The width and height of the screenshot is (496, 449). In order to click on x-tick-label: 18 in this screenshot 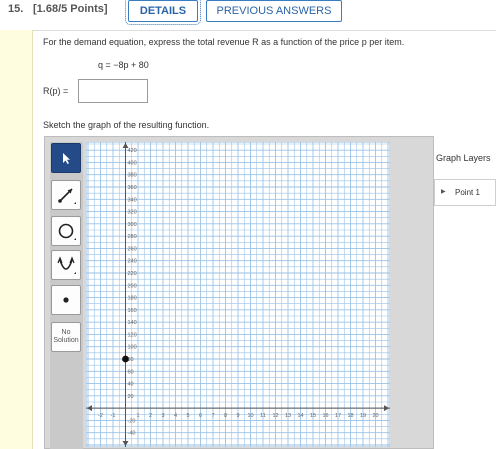, I will do `click(350, 416)`.